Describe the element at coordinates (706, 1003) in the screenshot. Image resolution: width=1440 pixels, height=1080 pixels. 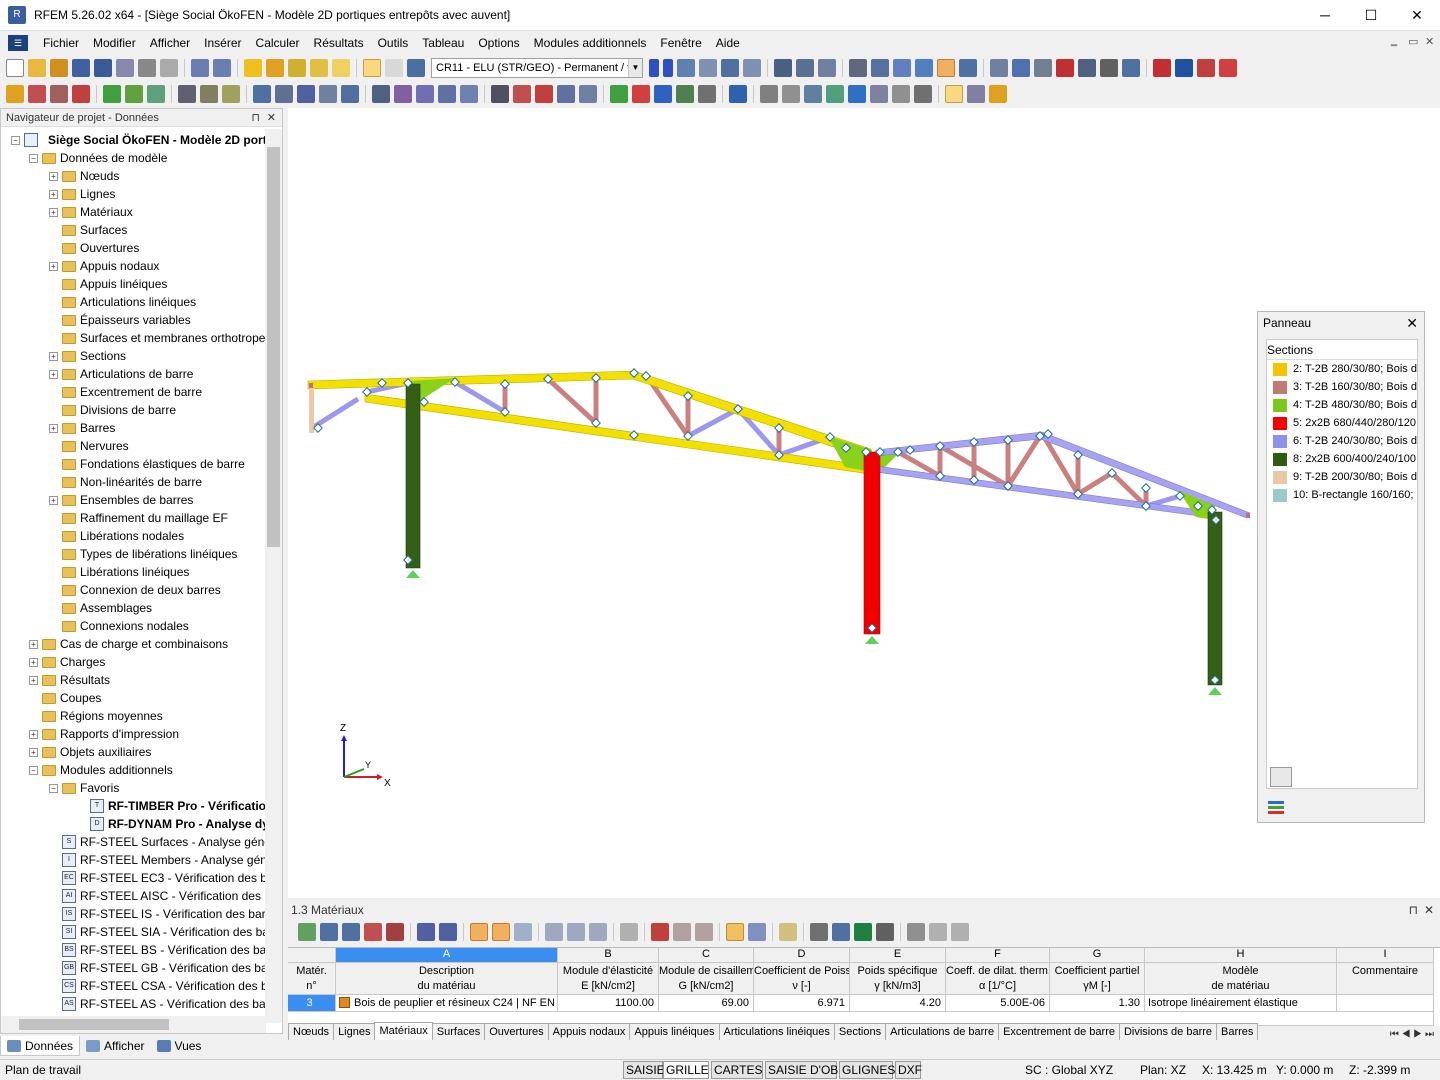
I see `table-cell: 69.00` at that location.